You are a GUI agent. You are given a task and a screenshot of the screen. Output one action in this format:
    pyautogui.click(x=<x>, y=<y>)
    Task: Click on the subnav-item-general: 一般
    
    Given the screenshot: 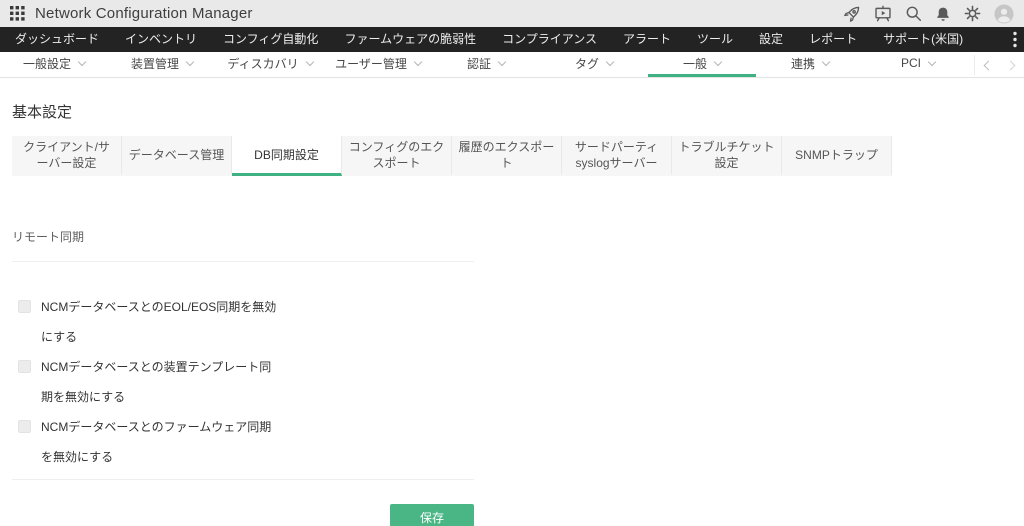 What is the action you would take?
    pyautogui.click(x=702, y=64)
    